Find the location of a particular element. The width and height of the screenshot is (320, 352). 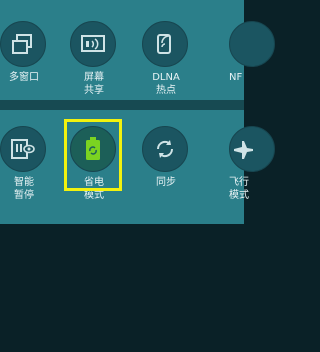

multi-window-label: 多窗口 is located at coordinates (24, 77).